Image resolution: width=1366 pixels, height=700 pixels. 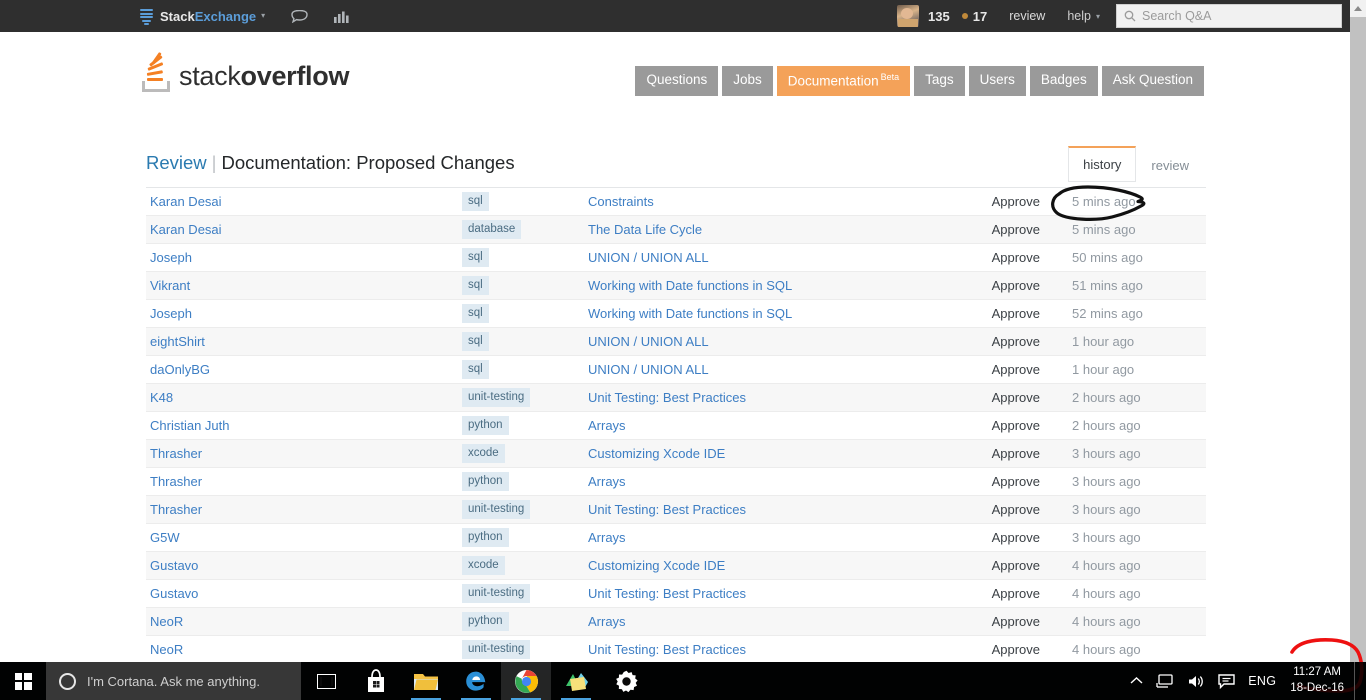 I want to click on start-button, so click(x=23, y=681).